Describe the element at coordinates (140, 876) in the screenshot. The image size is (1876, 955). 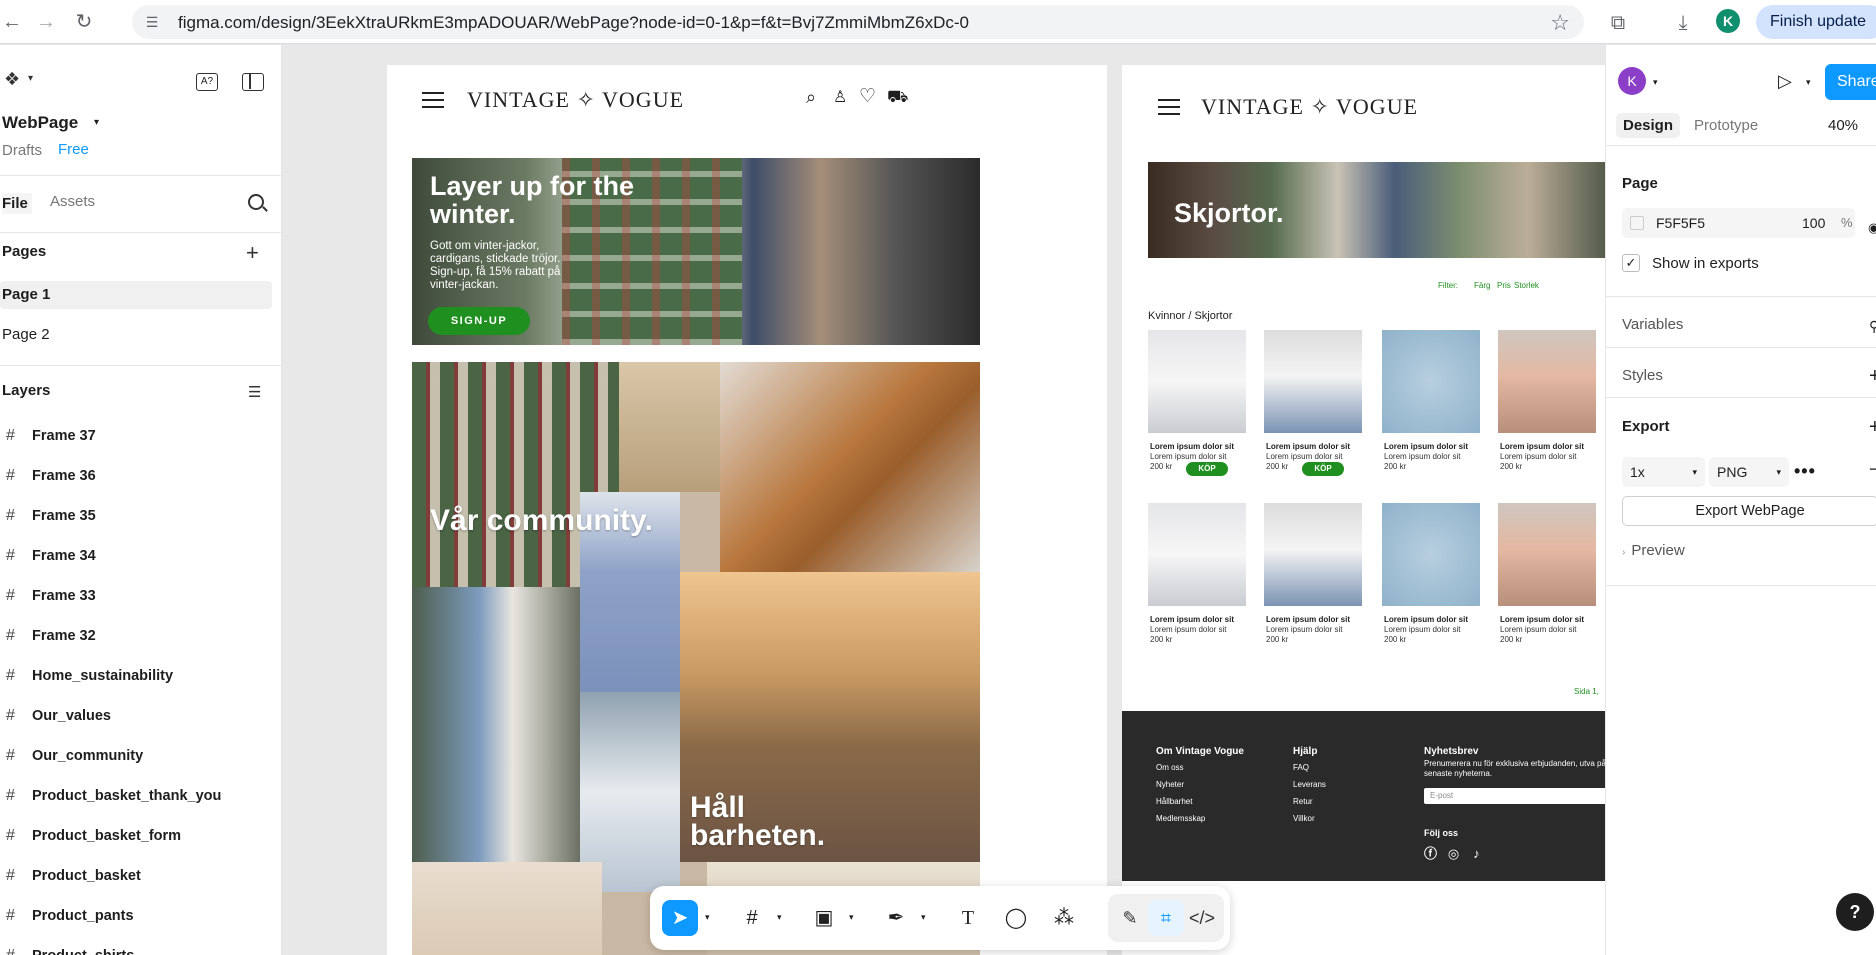
I see `layer-item: # Product_basket` at that location.